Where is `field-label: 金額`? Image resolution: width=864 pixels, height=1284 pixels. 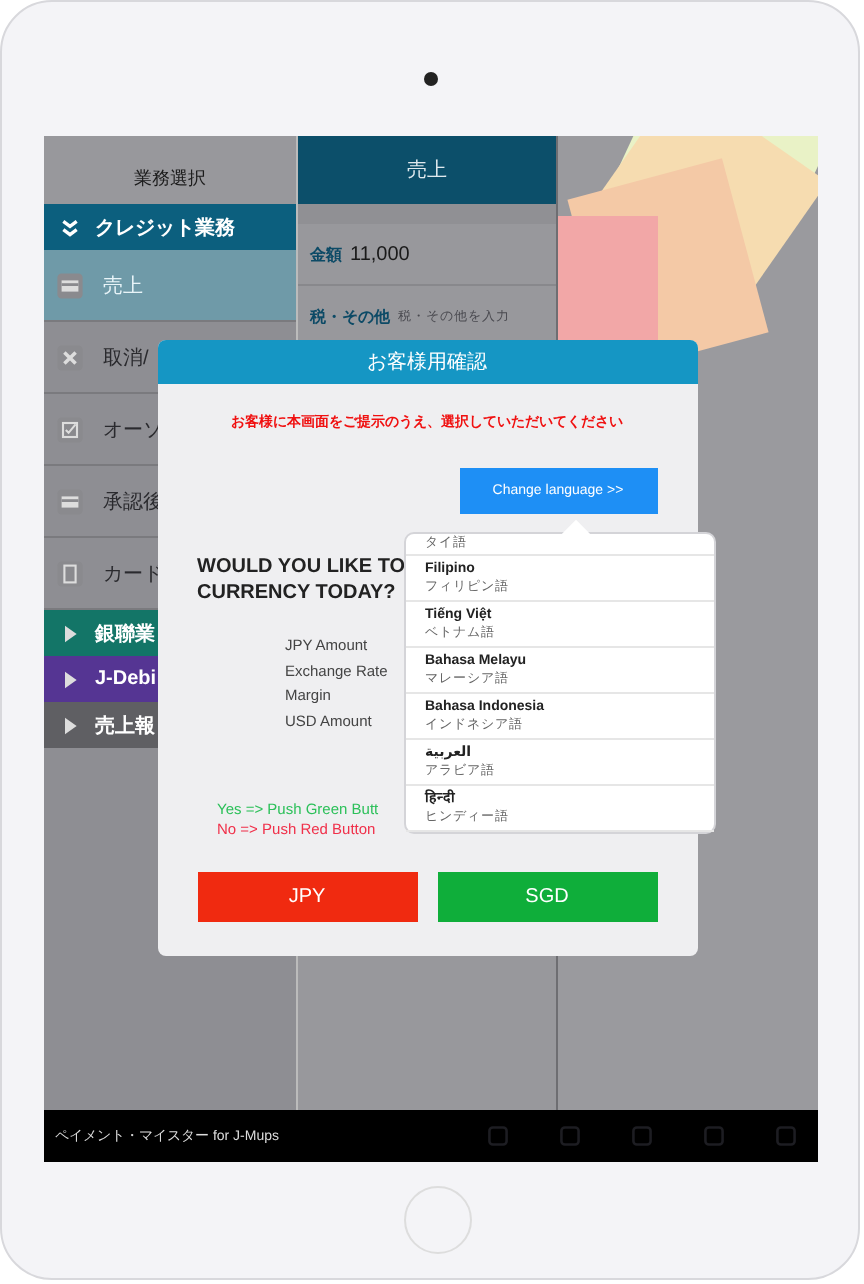
field-label: 金額 is located at coordinates (326, 254).